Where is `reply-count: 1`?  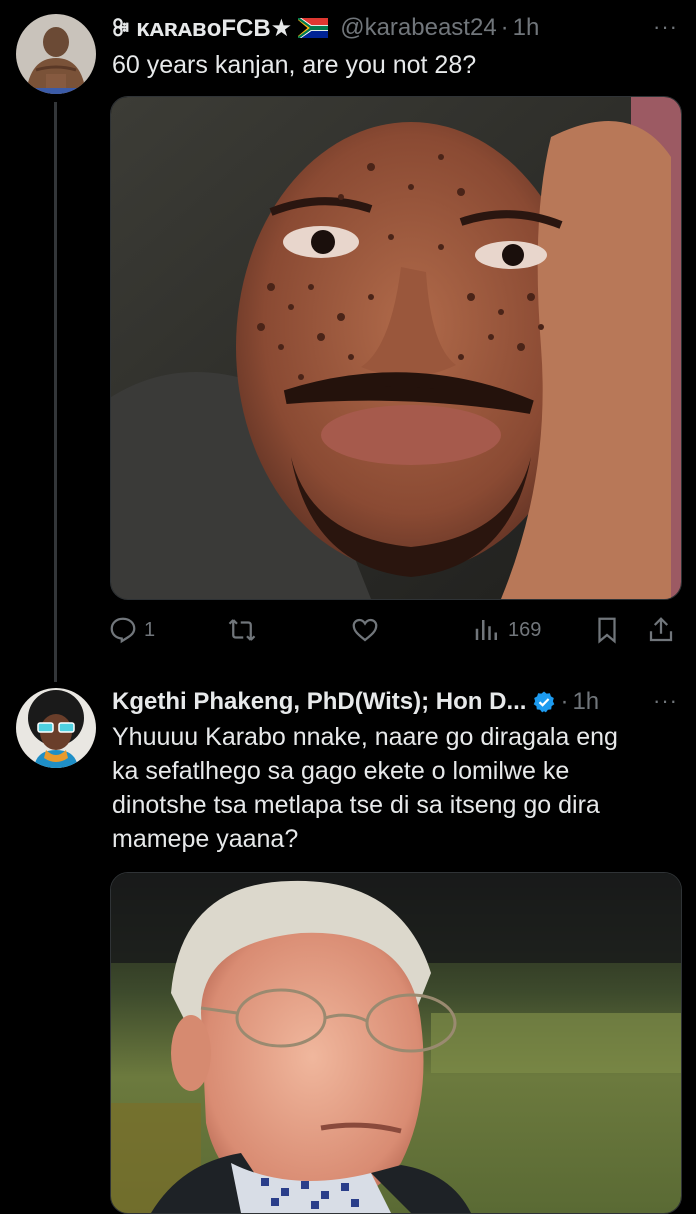
reply-count: 1 is located at coordinates (150, 629).